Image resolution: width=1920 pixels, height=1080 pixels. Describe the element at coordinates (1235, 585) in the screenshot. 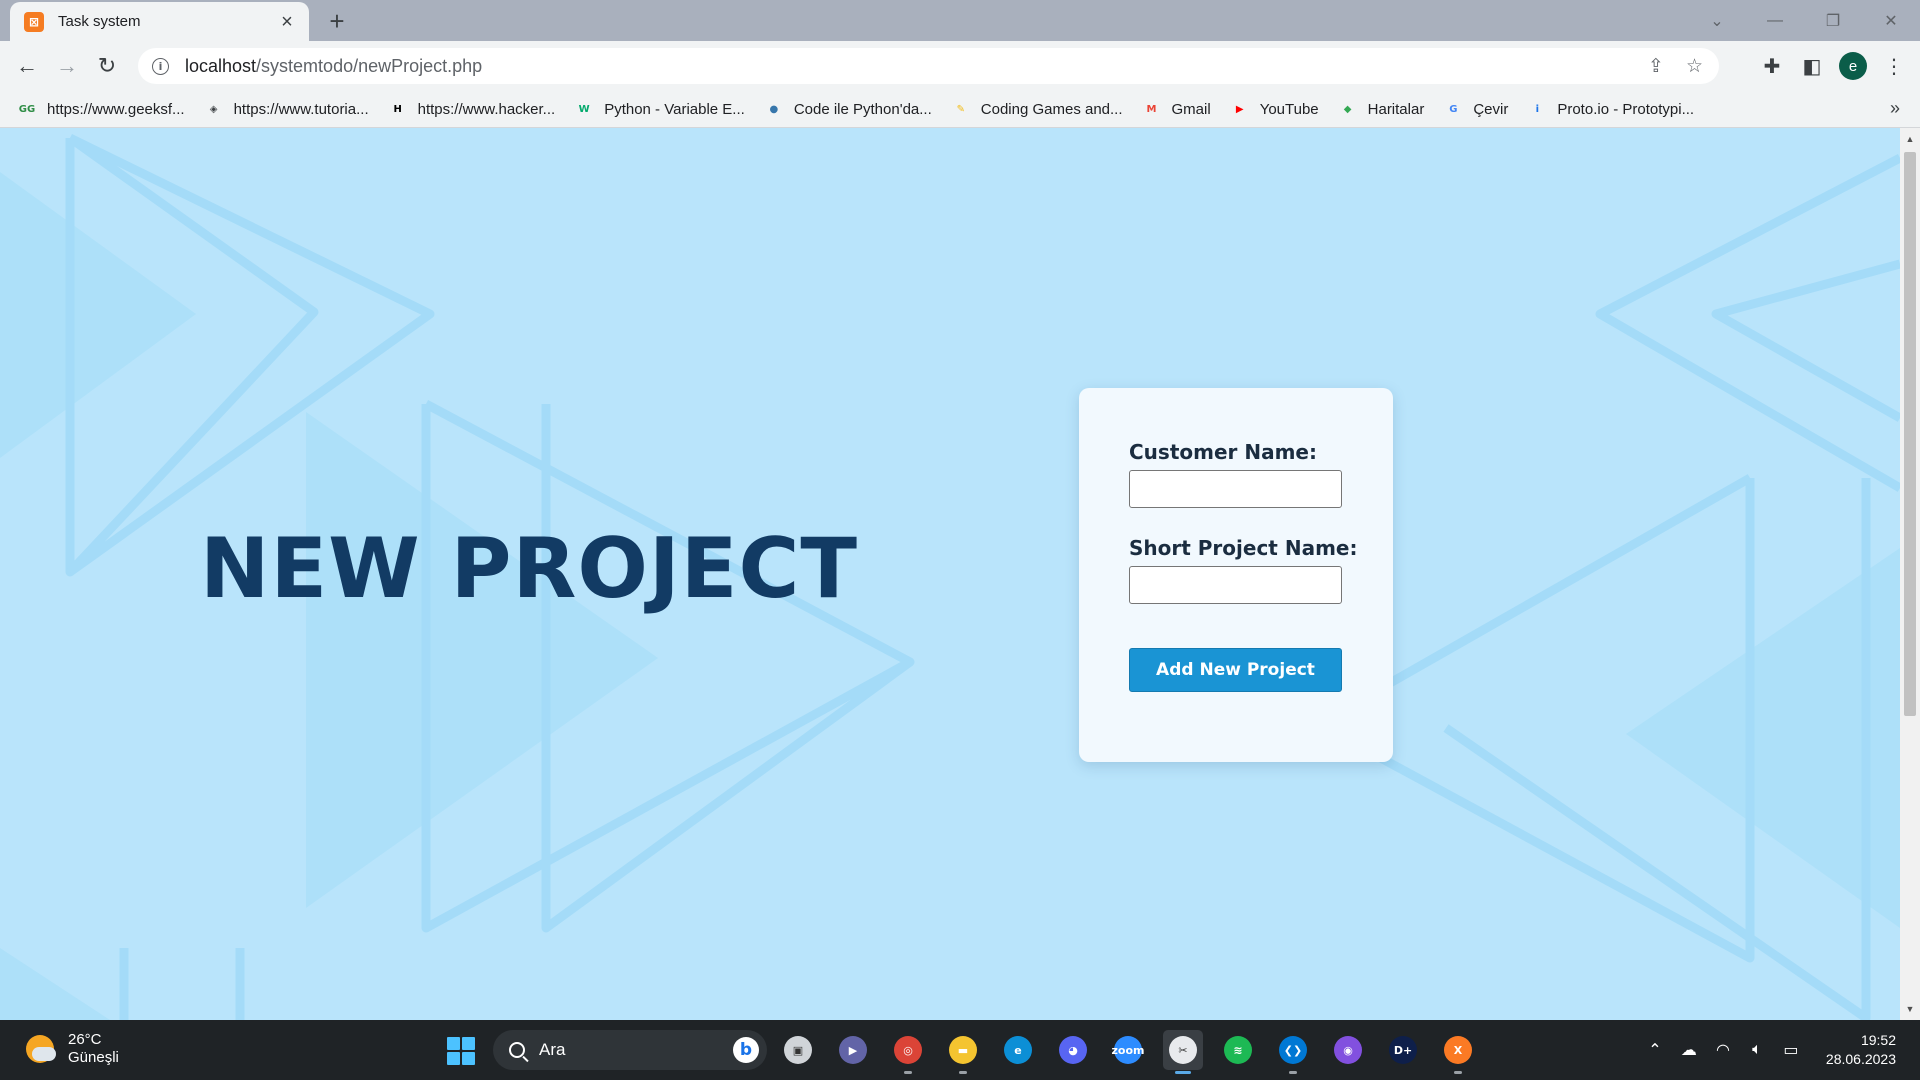

I see `short-project-name-input` at that location.